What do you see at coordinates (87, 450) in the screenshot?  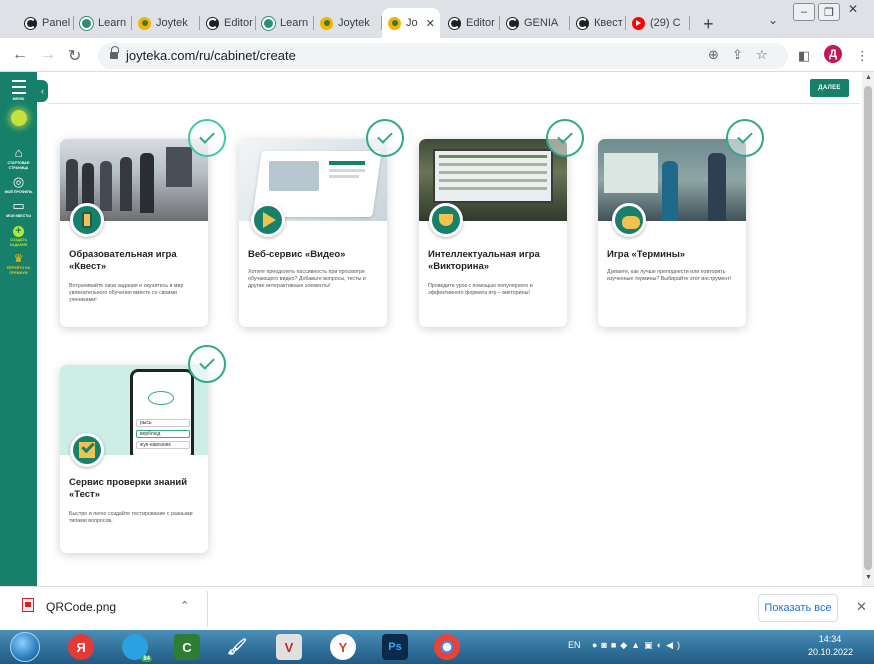 I see `checkbox-tick-icon` at bounding box center [87, 450].